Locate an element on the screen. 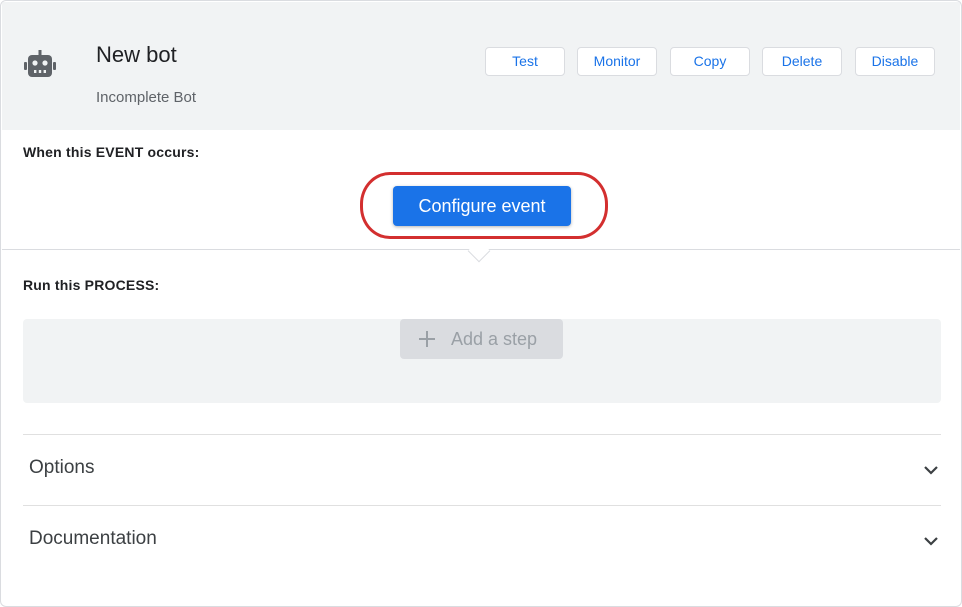 The height and width of the screenshot is (607, 962). robot-icon is located at coordinates (40, 63).